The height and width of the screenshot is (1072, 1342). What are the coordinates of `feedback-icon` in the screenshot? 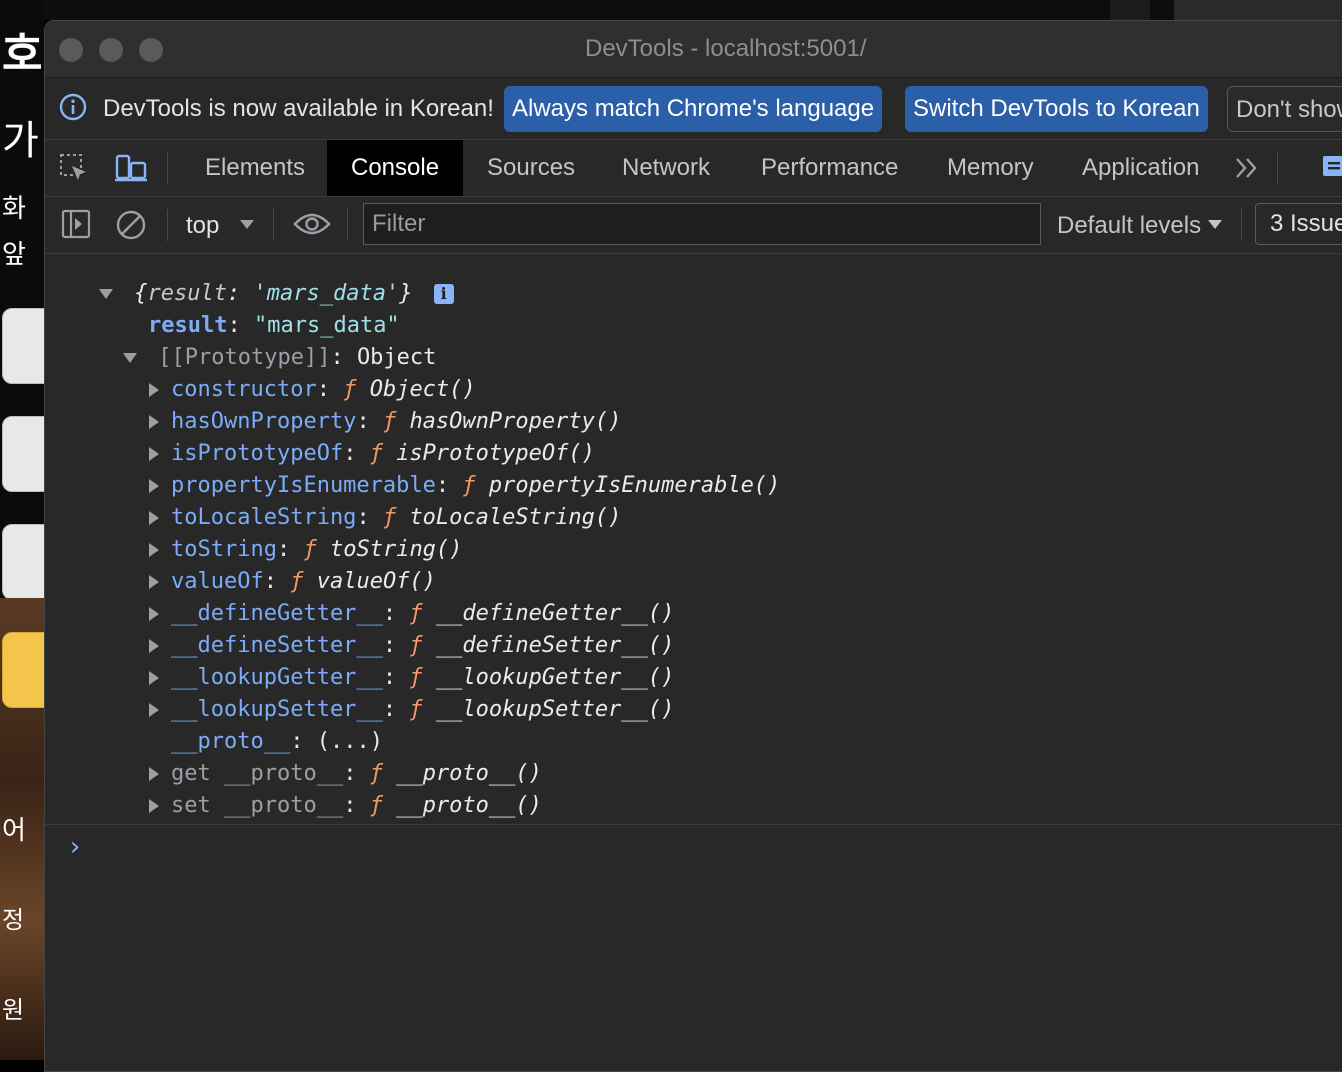 It's located at (1331, 168).